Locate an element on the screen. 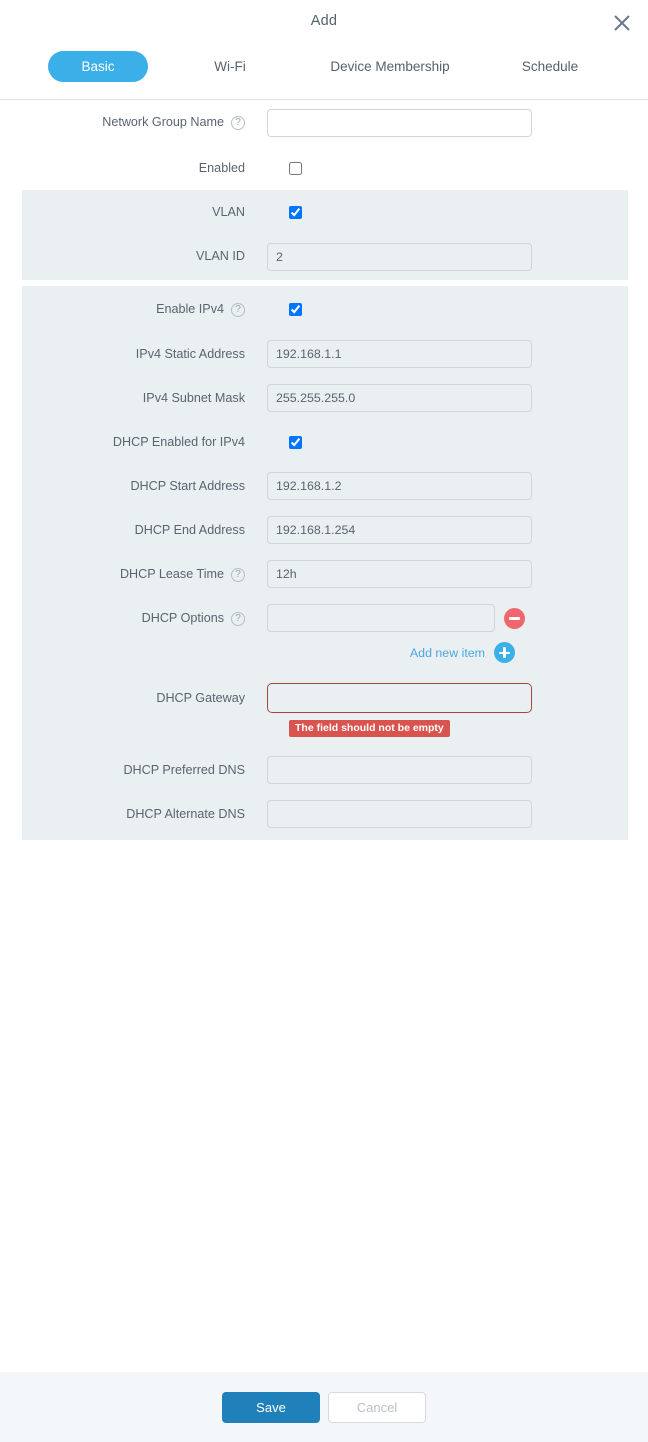 This screenshot has width=648, height=1442. control-enable-ipv4 is located at coordinates (295, 309).